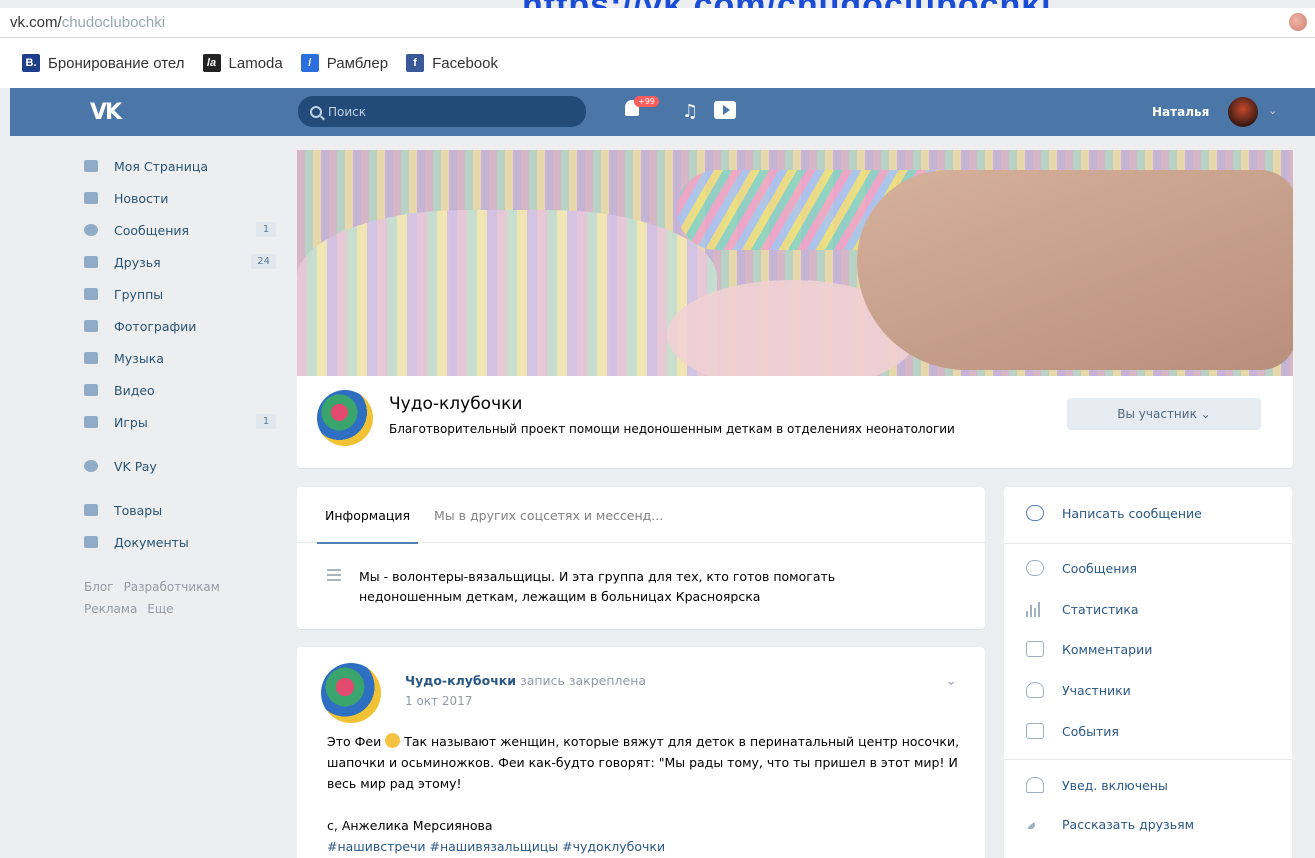  What do you see at coordinates (452, 63) in the screenshot?
I see `bookmark-facebook: f Facebook` at bounding box center [452, 63].